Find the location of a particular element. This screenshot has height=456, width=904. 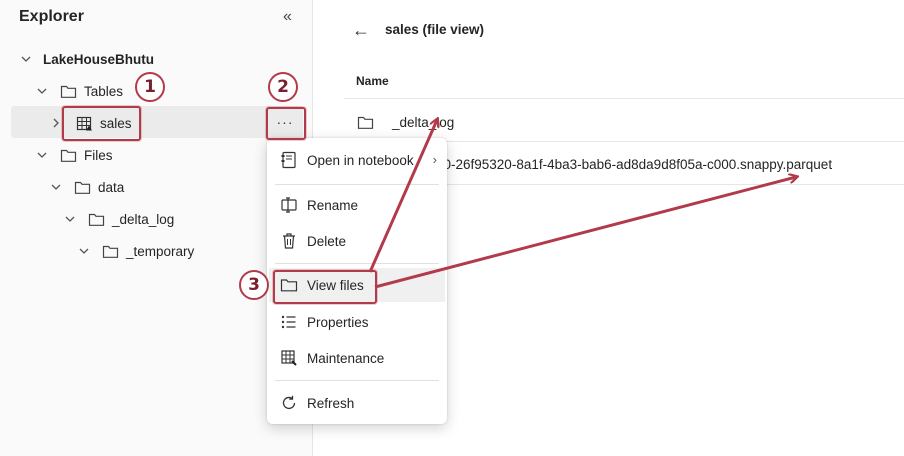

menu-item-refresh: Refresh is located at coordinates (357, 403).